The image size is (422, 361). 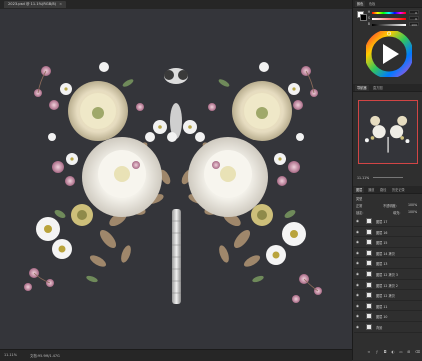 I want to click on opacity-value: 100%, so click(x=412, y=205).